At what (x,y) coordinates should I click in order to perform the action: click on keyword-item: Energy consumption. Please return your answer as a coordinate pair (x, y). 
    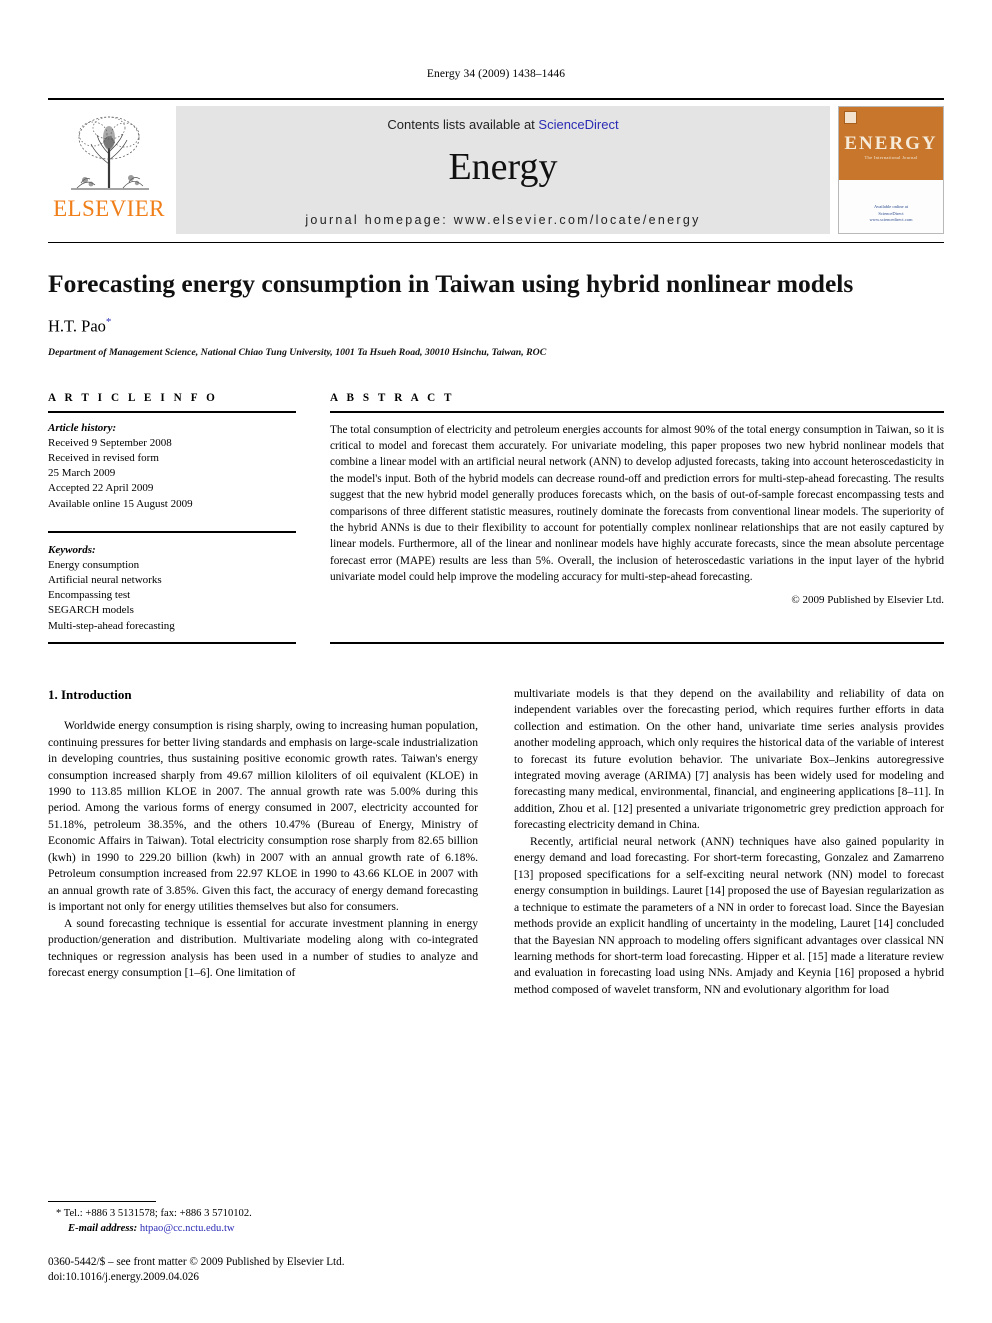
    Looking at the image, I should click on (94, 564).